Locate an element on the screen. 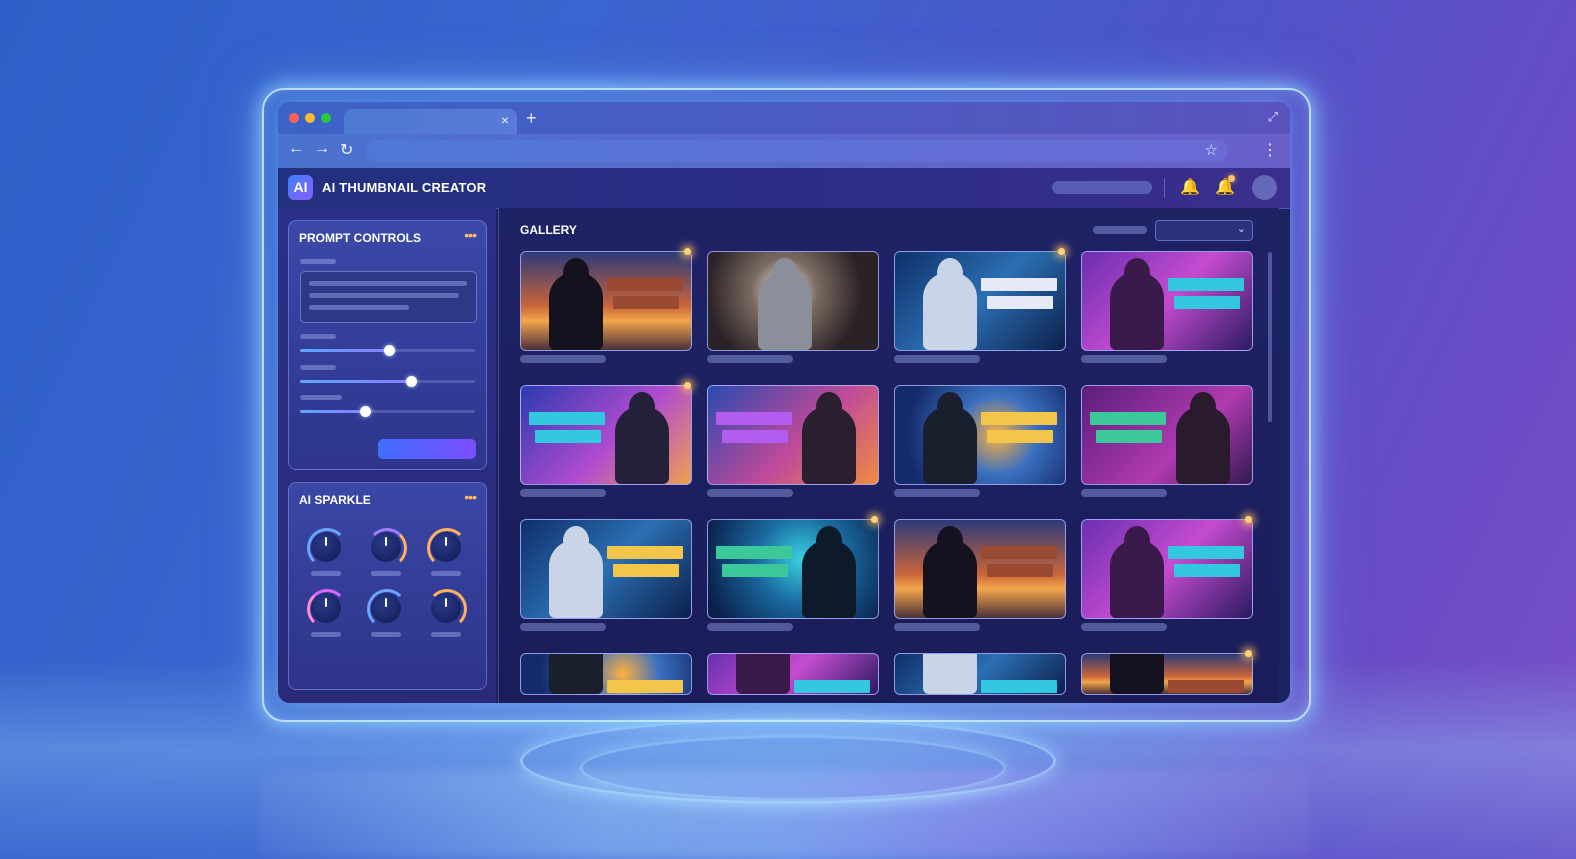 The height and width of the screenshot is (859, 1576). prompt-textarea is located at coordinates (388, 297).